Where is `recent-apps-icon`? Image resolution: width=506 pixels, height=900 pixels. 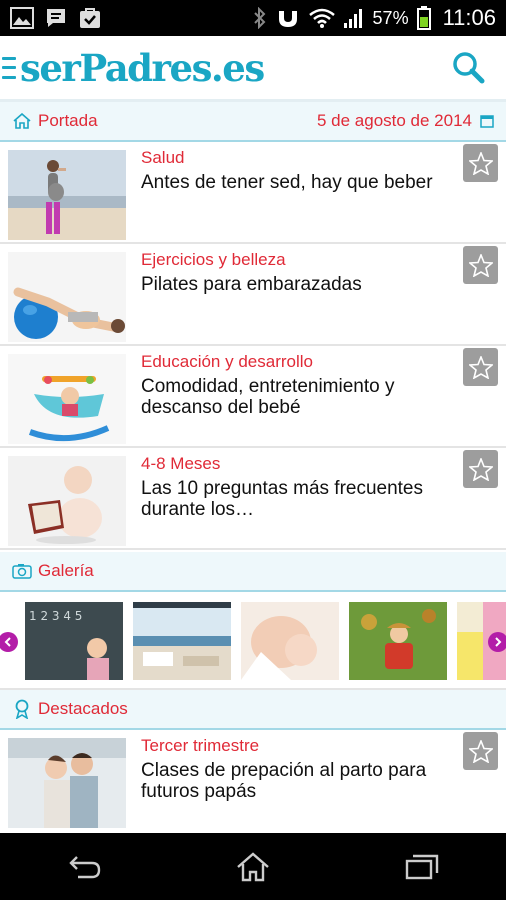 recent-apps-icon is located at coordinates (422, 867).